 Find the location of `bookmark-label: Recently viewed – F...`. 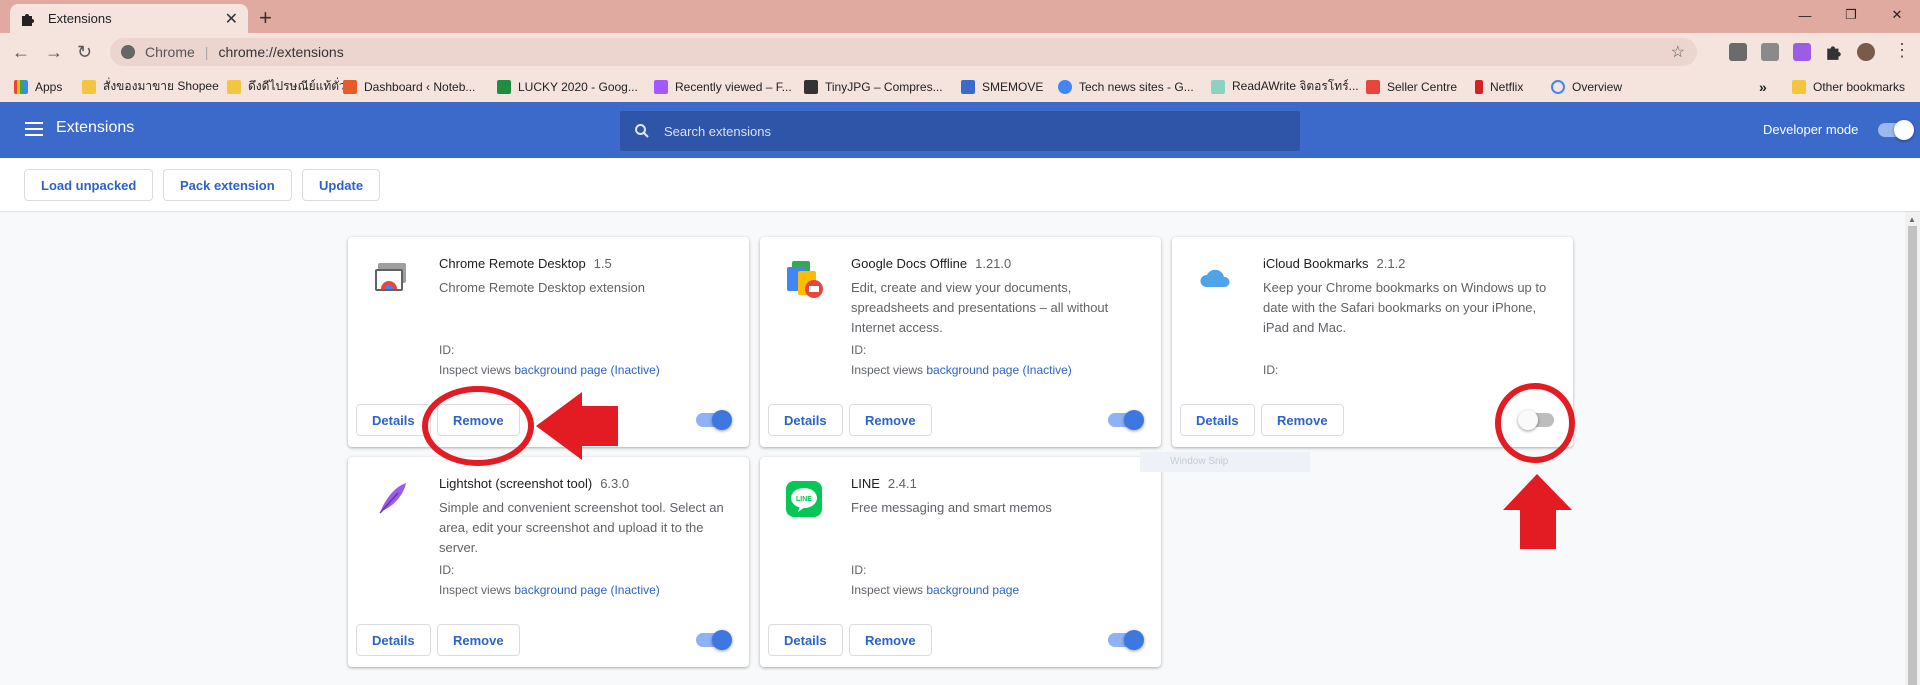

bookmark-label: Recently viewed – F... is located at coordinates (733, 86).